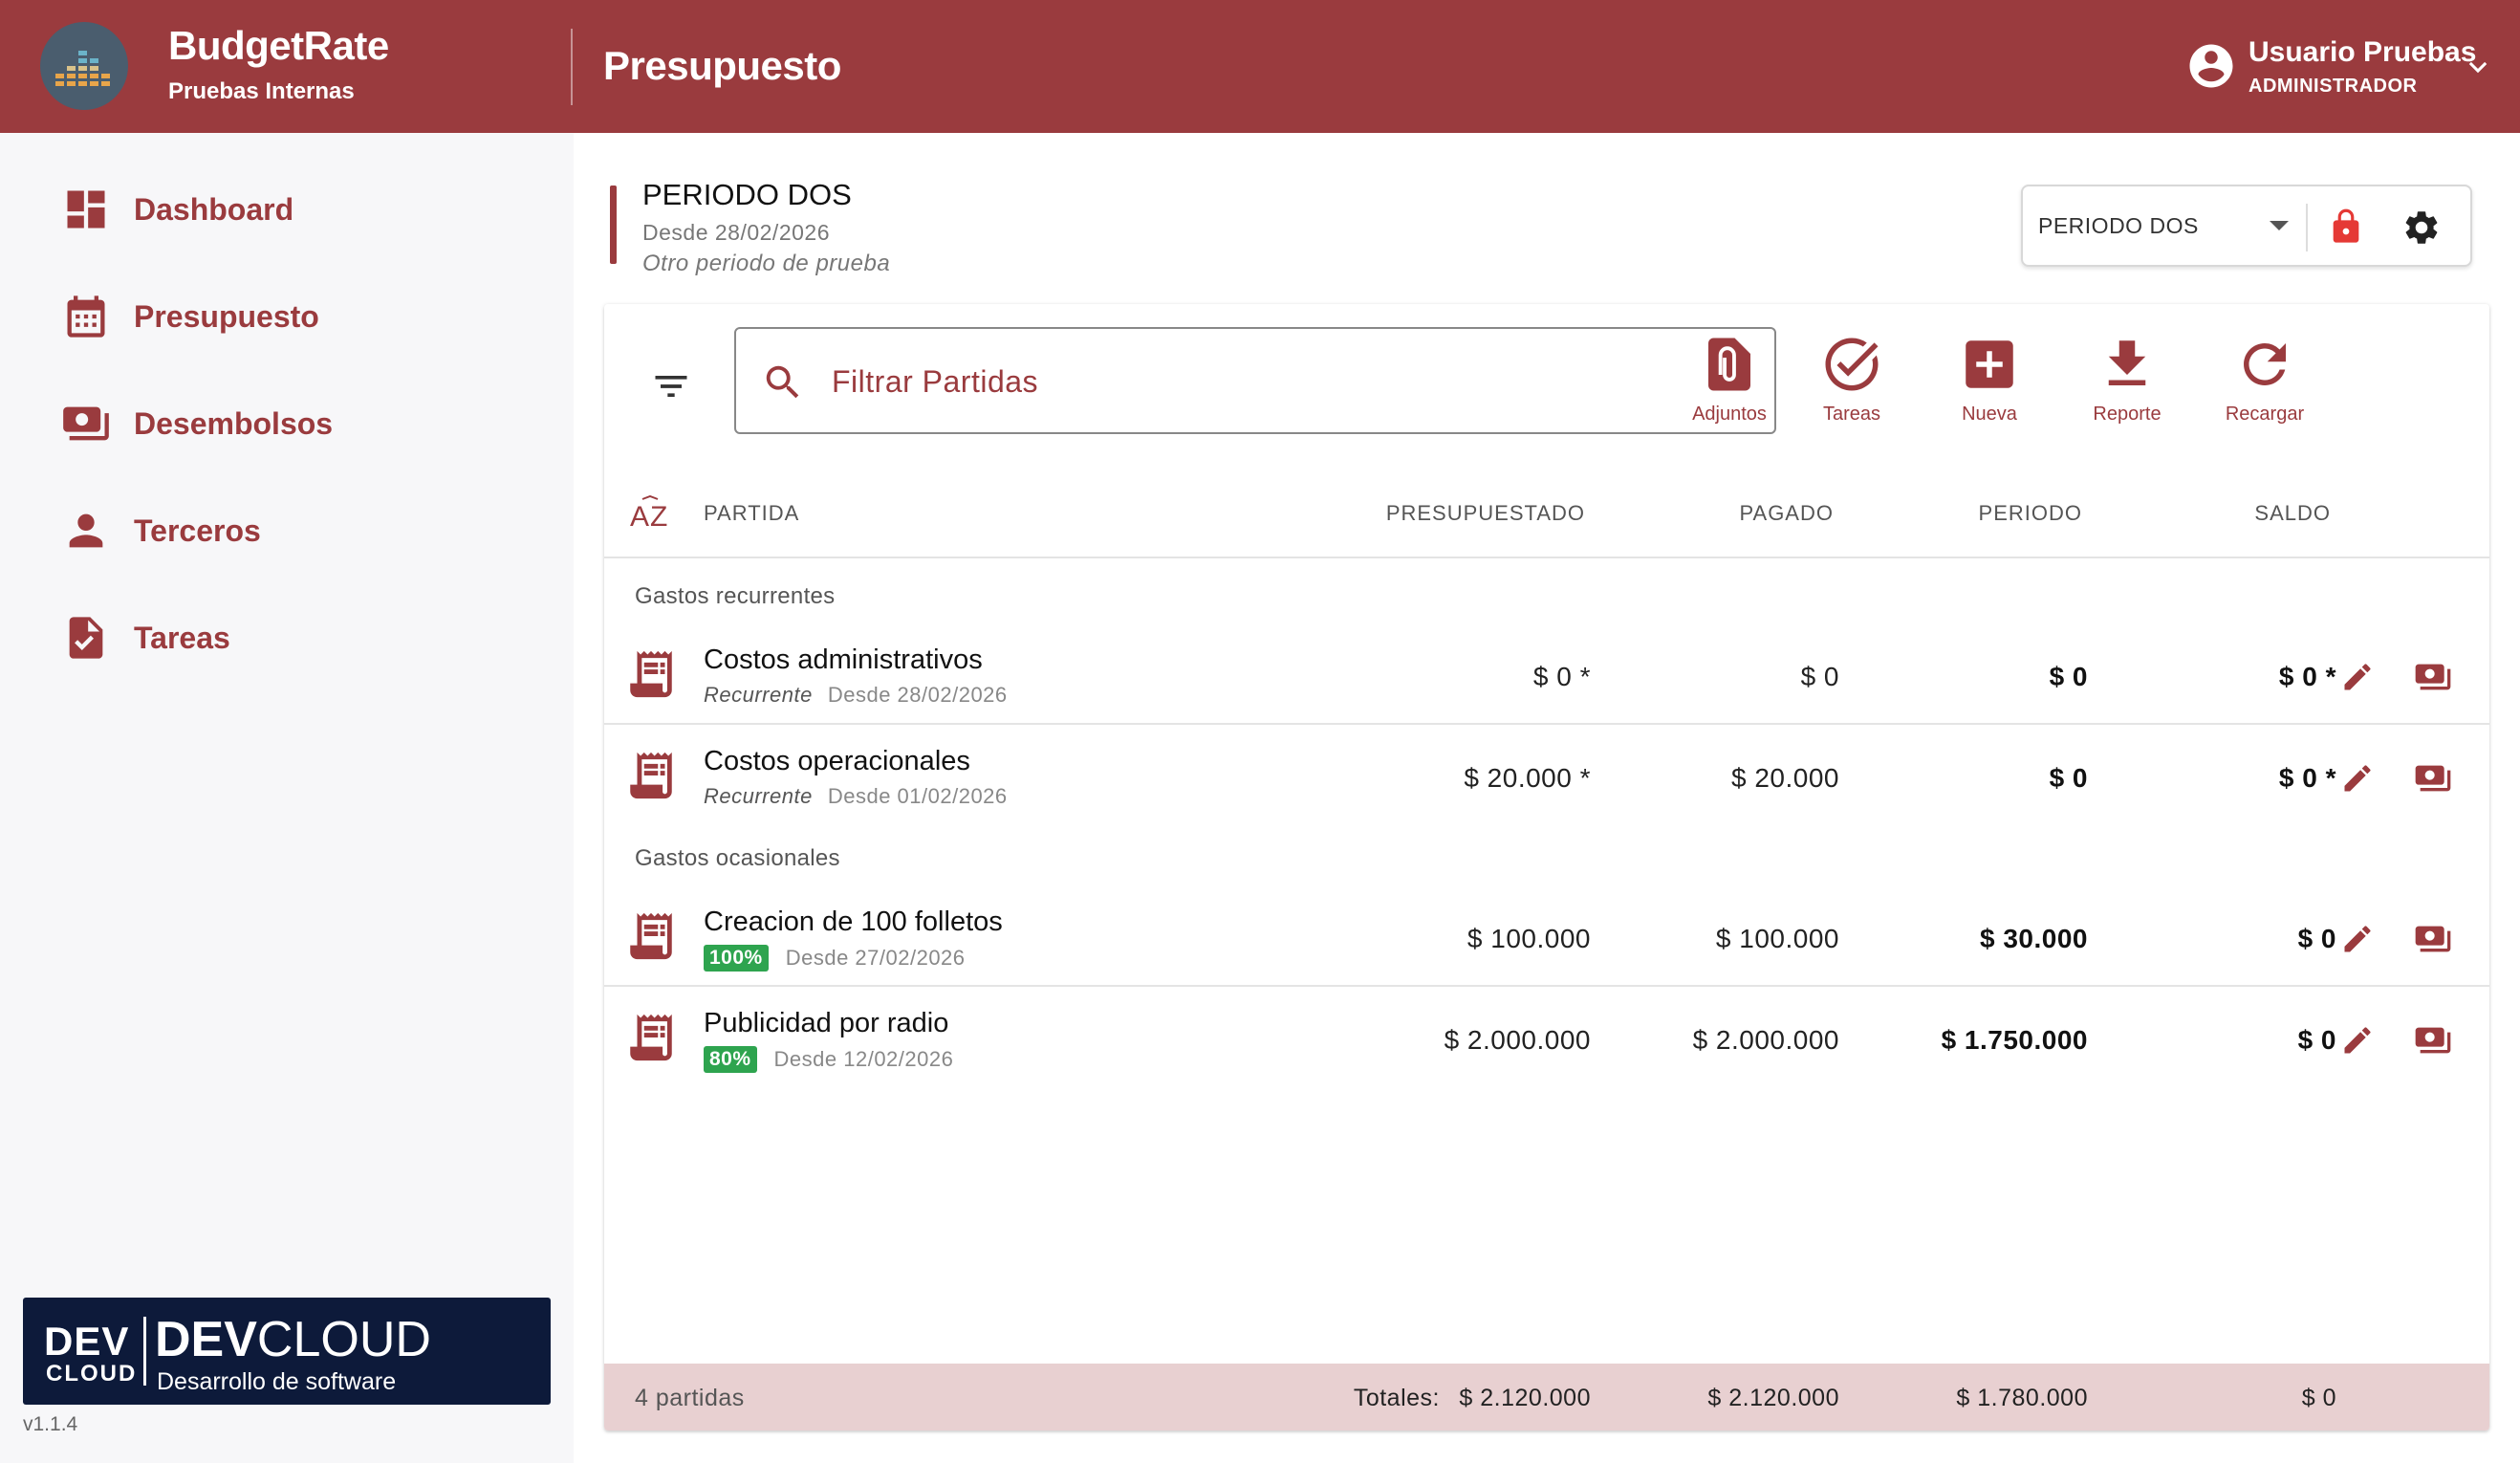 This screenshot has height=1463, width=2520. What do you see at coordinates (2478, 67) in the screenshot?
I see `chevron-down-icon` at bounding box center [2478, 67].